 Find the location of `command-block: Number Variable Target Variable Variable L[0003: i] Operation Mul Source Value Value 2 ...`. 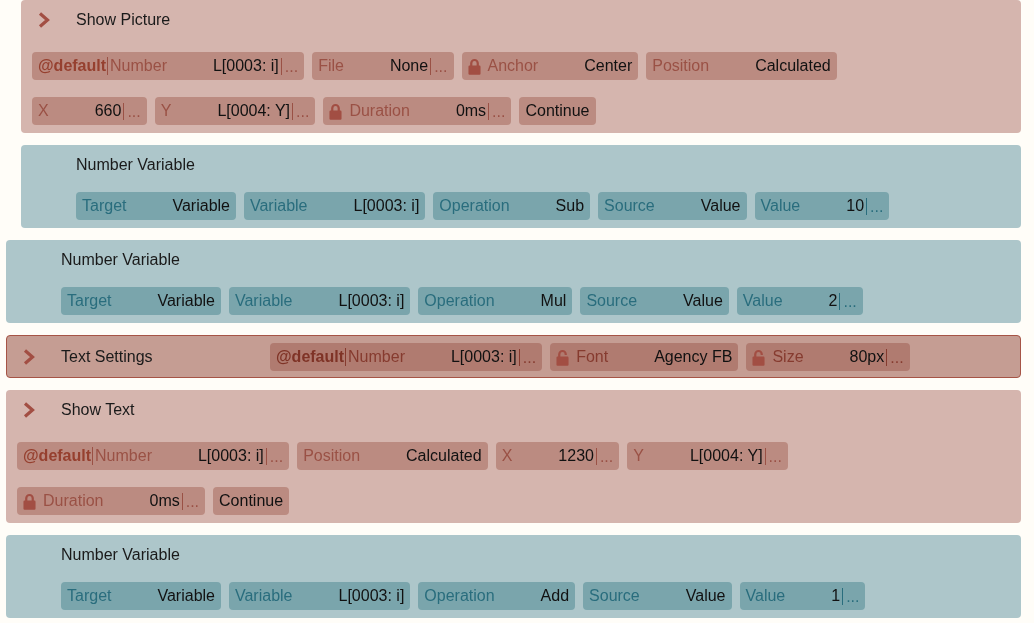

command-block: Number Variable Target Variable Variable L[0003: i] Operation Mul Source Value Value 2 ... is located at coordinates (513, 281).